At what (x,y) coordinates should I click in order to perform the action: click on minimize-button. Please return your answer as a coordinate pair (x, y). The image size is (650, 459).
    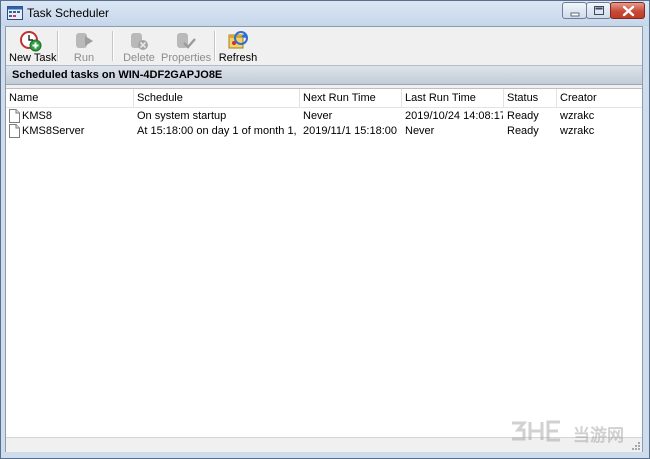
    Looking at the image, I should click on (574, 10).